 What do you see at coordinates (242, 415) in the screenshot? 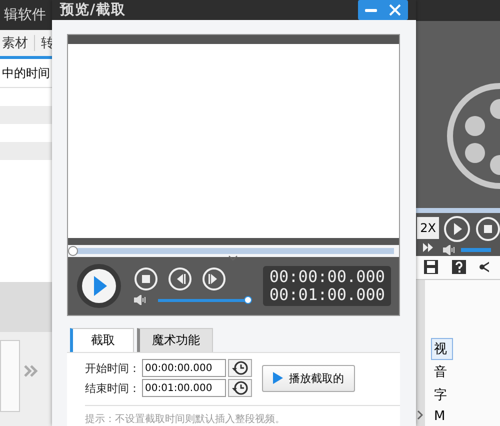
I see `hint-text: 提示：不设置截取时间则默认插入整段视频。` at bounding box center [242, 415].